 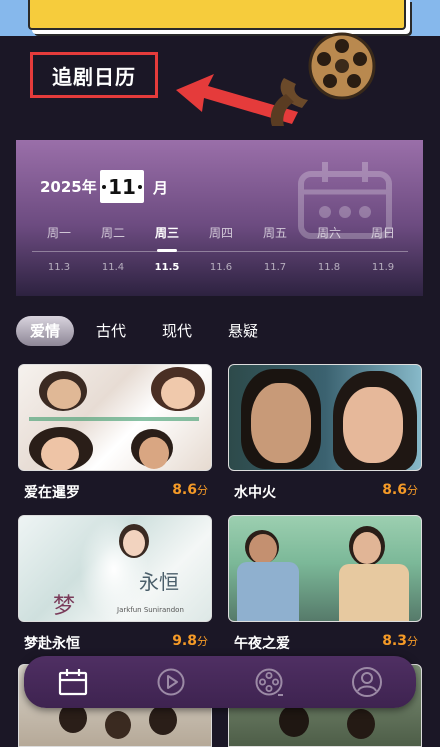 I want to click on profile-icon, so click(x=367, y=682).